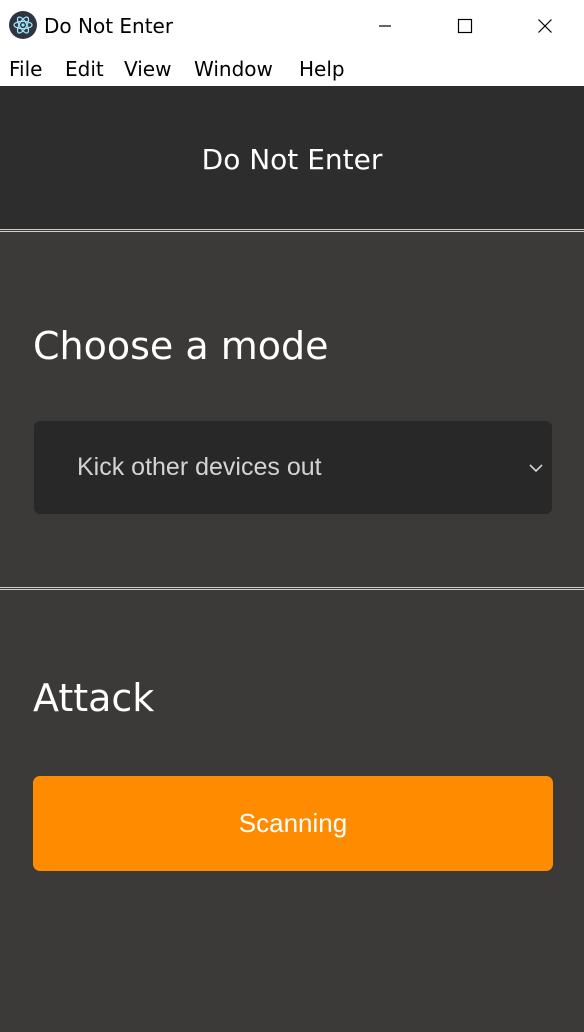  I want to click on menu-file: File, so click(25, 69).